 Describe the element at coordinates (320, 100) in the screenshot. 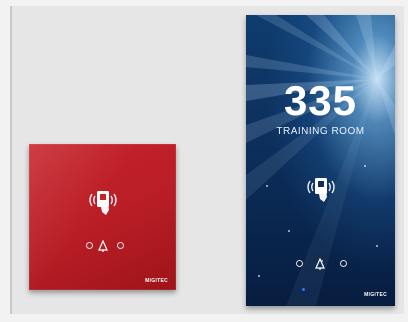

I see `room-number: 335` at that location.